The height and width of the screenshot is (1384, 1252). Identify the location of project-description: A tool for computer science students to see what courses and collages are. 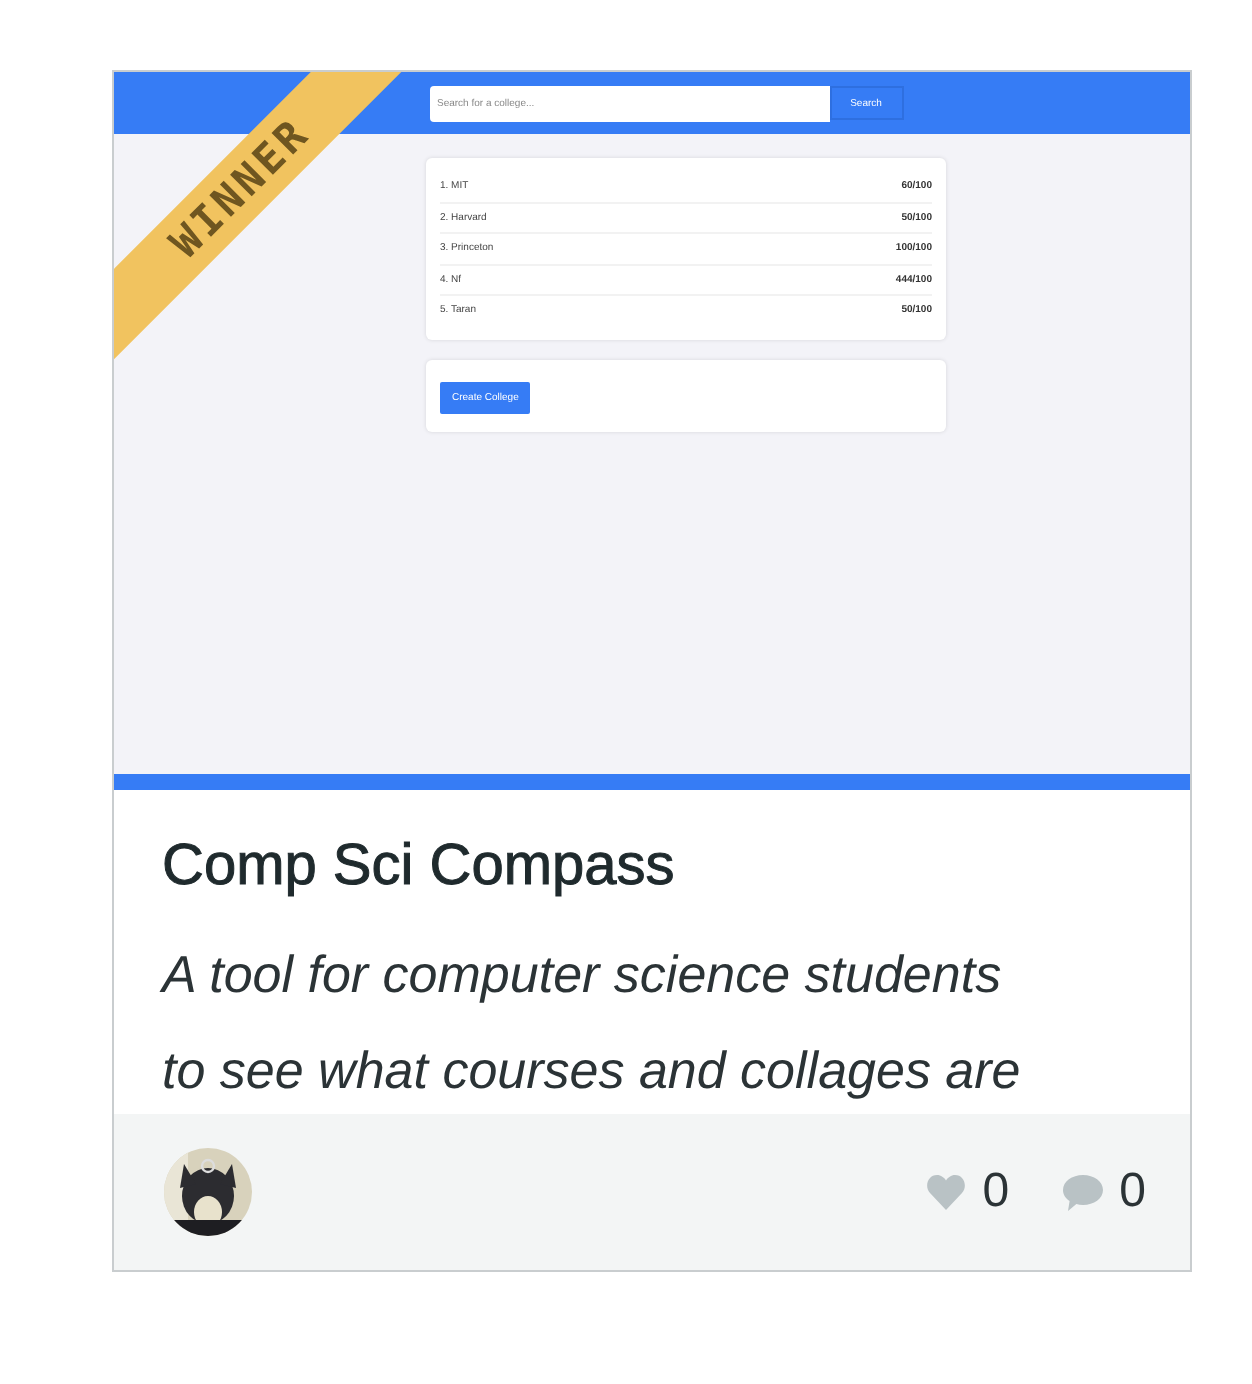
(592, 1023).